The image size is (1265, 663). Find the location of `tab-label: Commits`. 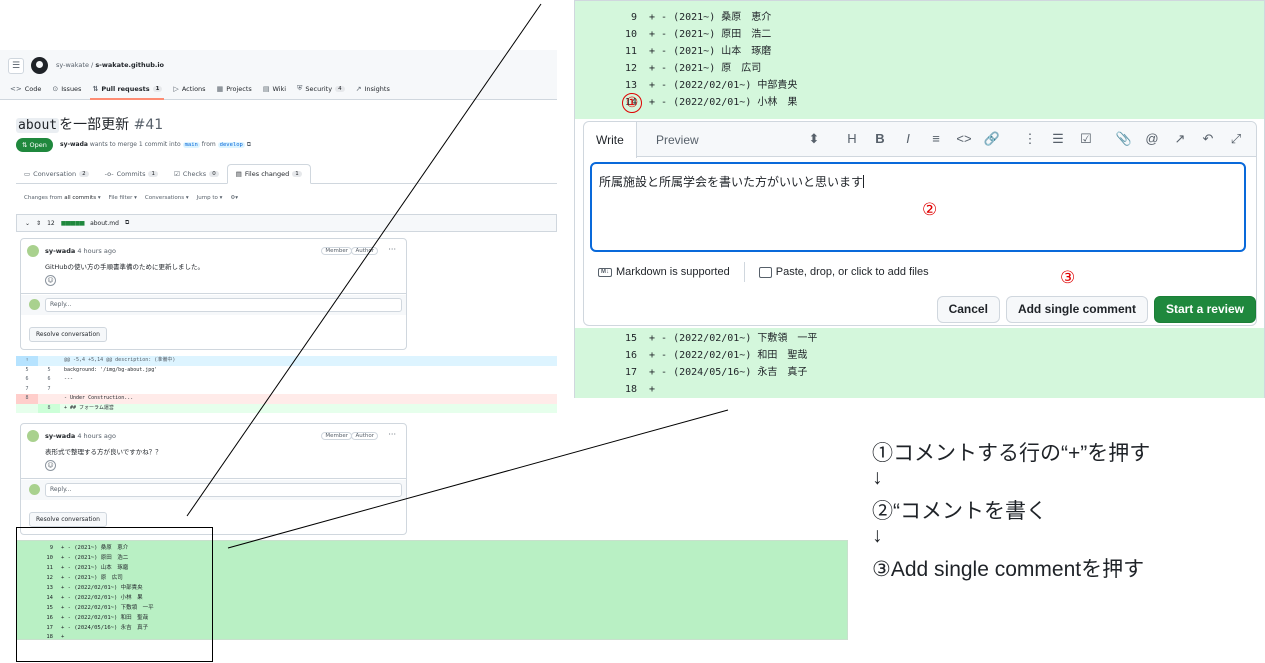

tab-label: Commits is located at coordinates (131, 173).